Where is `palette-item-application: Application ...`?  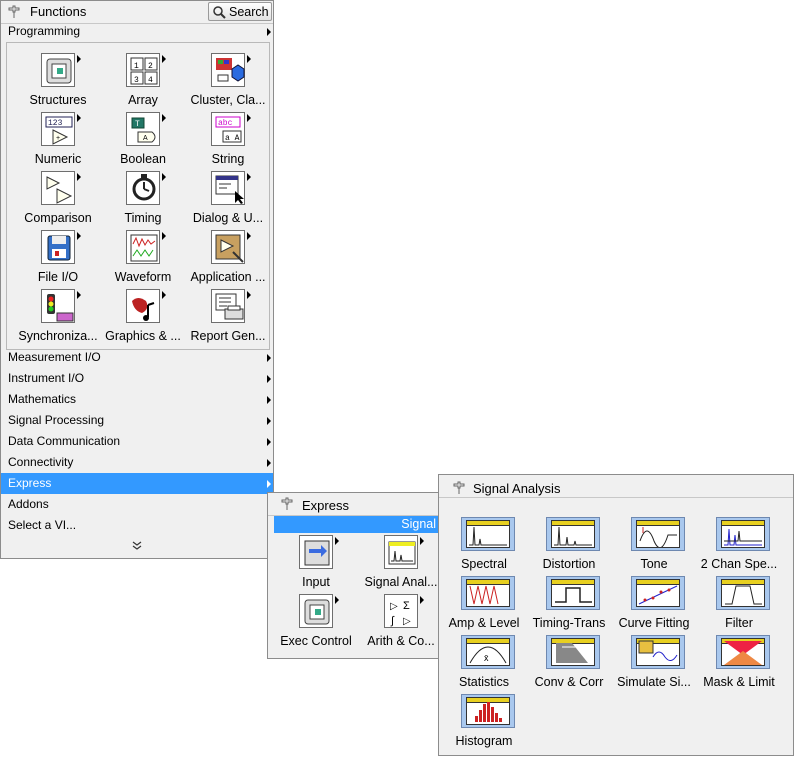 palette-item-application: Application ... is located at coordinates (228, 259).